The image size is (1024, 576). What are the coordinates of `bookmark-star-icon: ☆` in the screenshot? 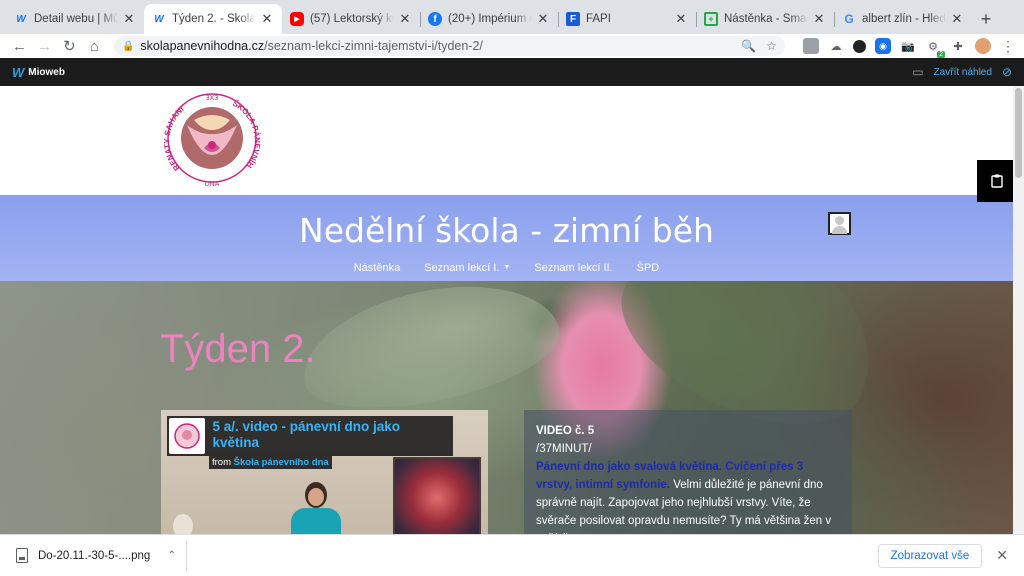 It's located at (771, 46).